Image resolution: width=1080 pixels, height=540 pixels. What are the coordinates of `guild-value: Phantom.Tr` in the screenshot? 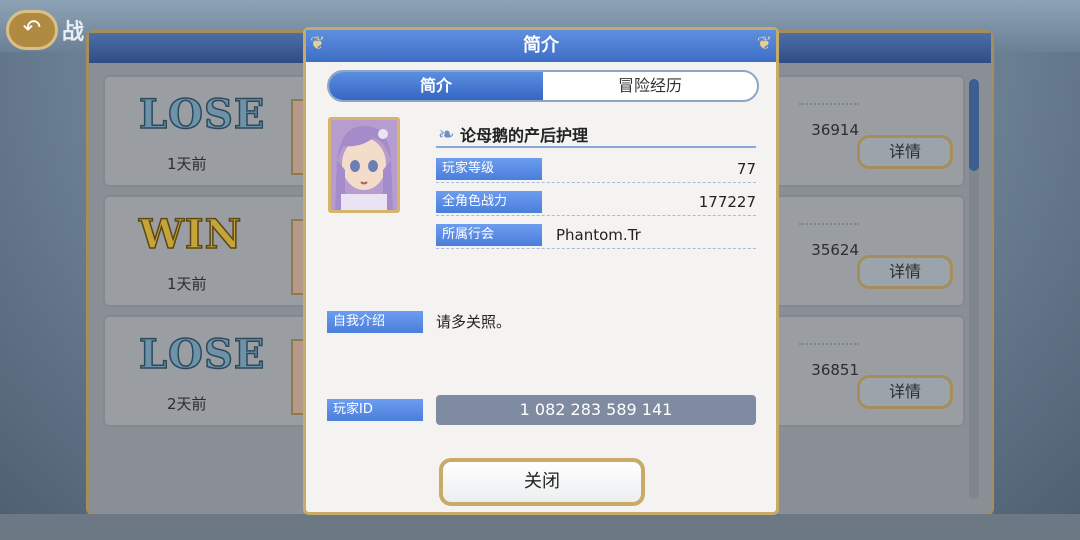 It's located at (598, 235).